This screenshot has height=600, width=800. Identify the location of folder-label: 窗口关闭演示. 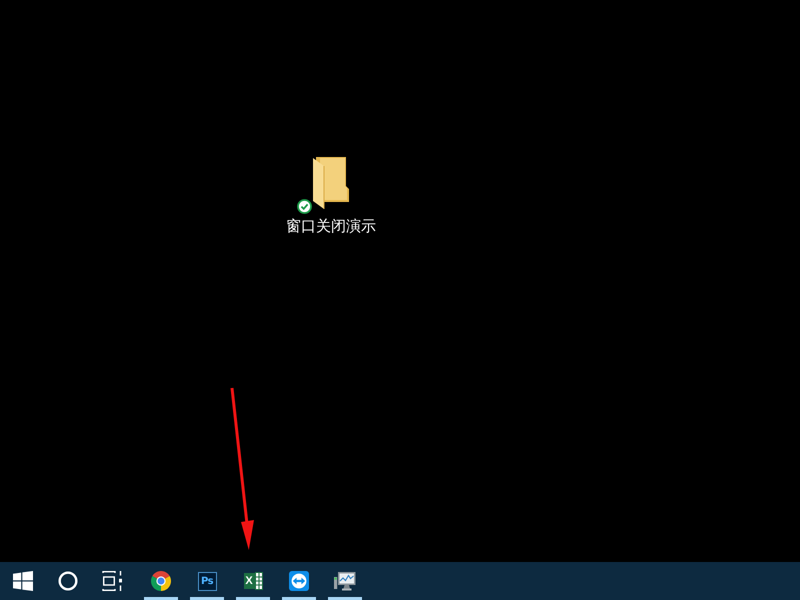
(331, 226).